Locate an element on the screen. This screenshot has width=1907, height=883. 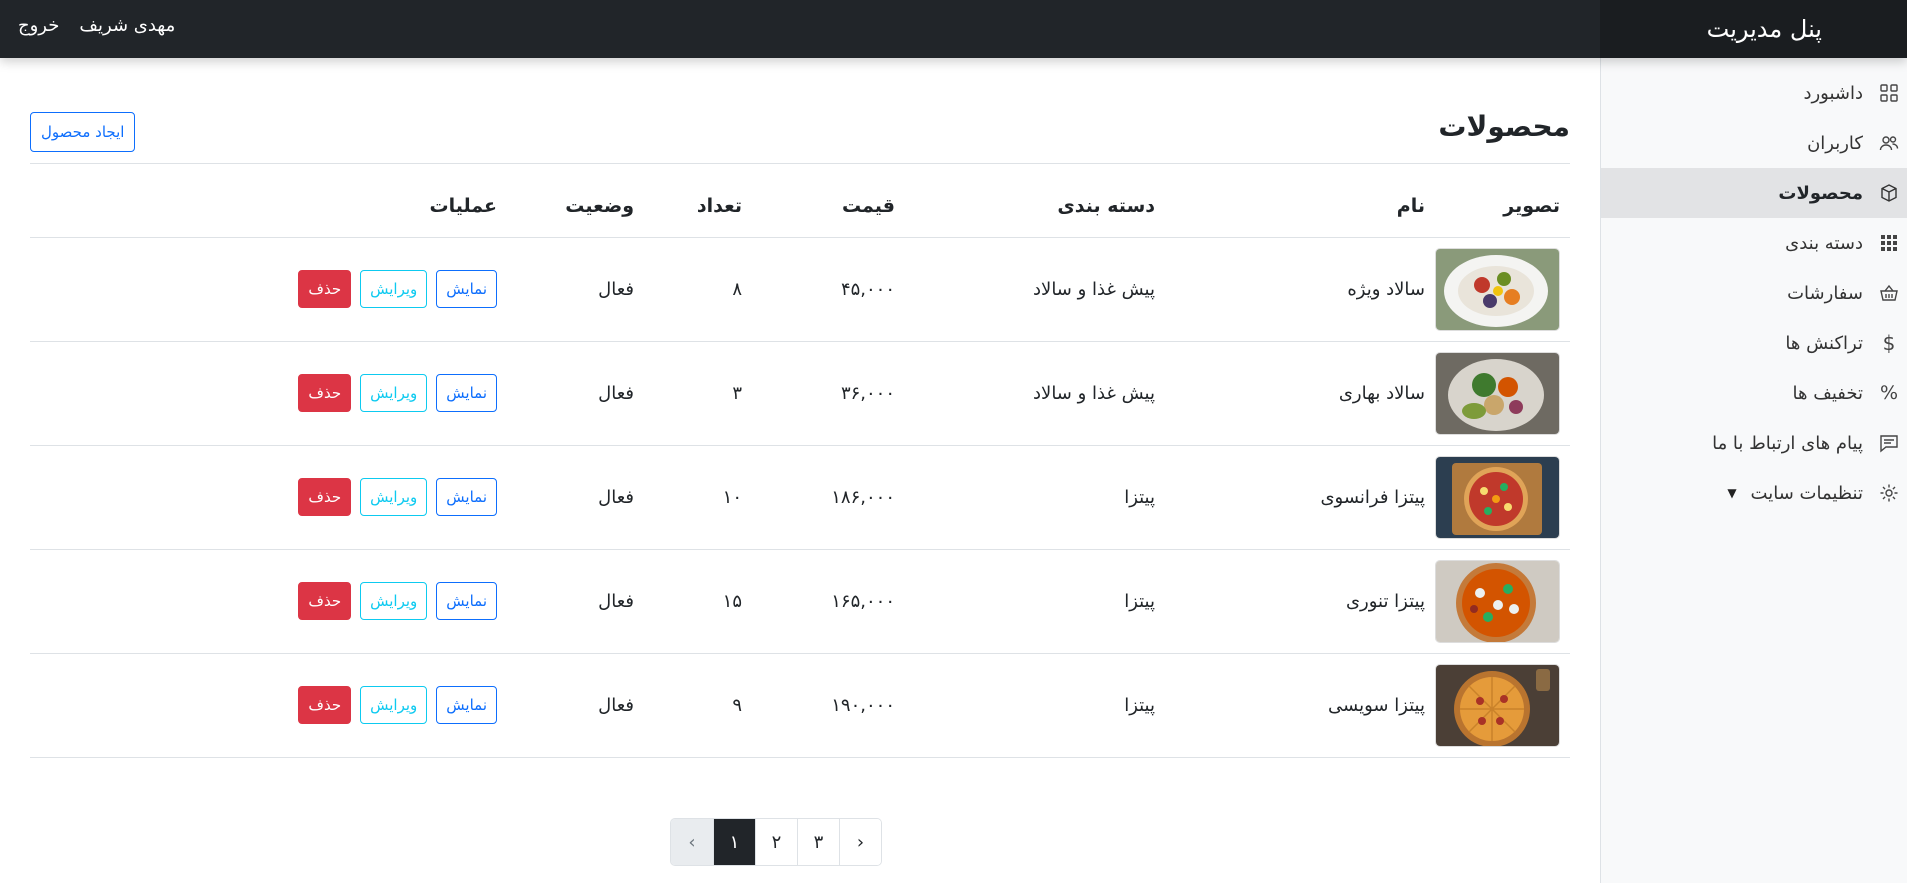
create-product-button: ایجاد محصول is located at coordinates (83, 132).